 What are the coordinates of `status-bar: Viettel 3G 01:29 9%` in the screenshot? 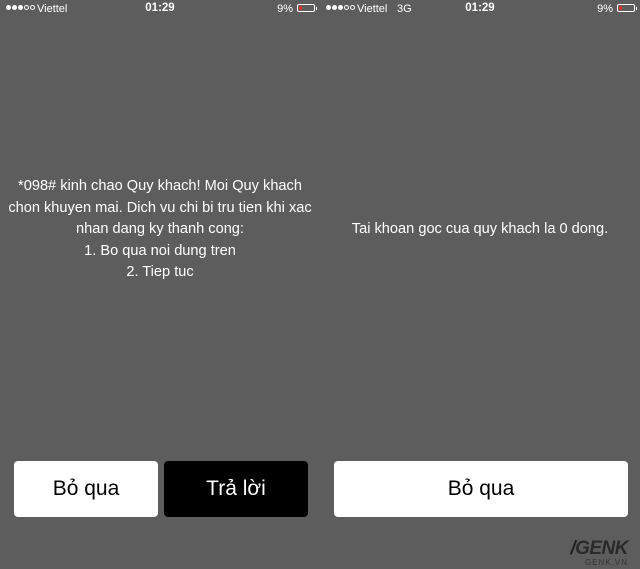 It's located at (480, 9).